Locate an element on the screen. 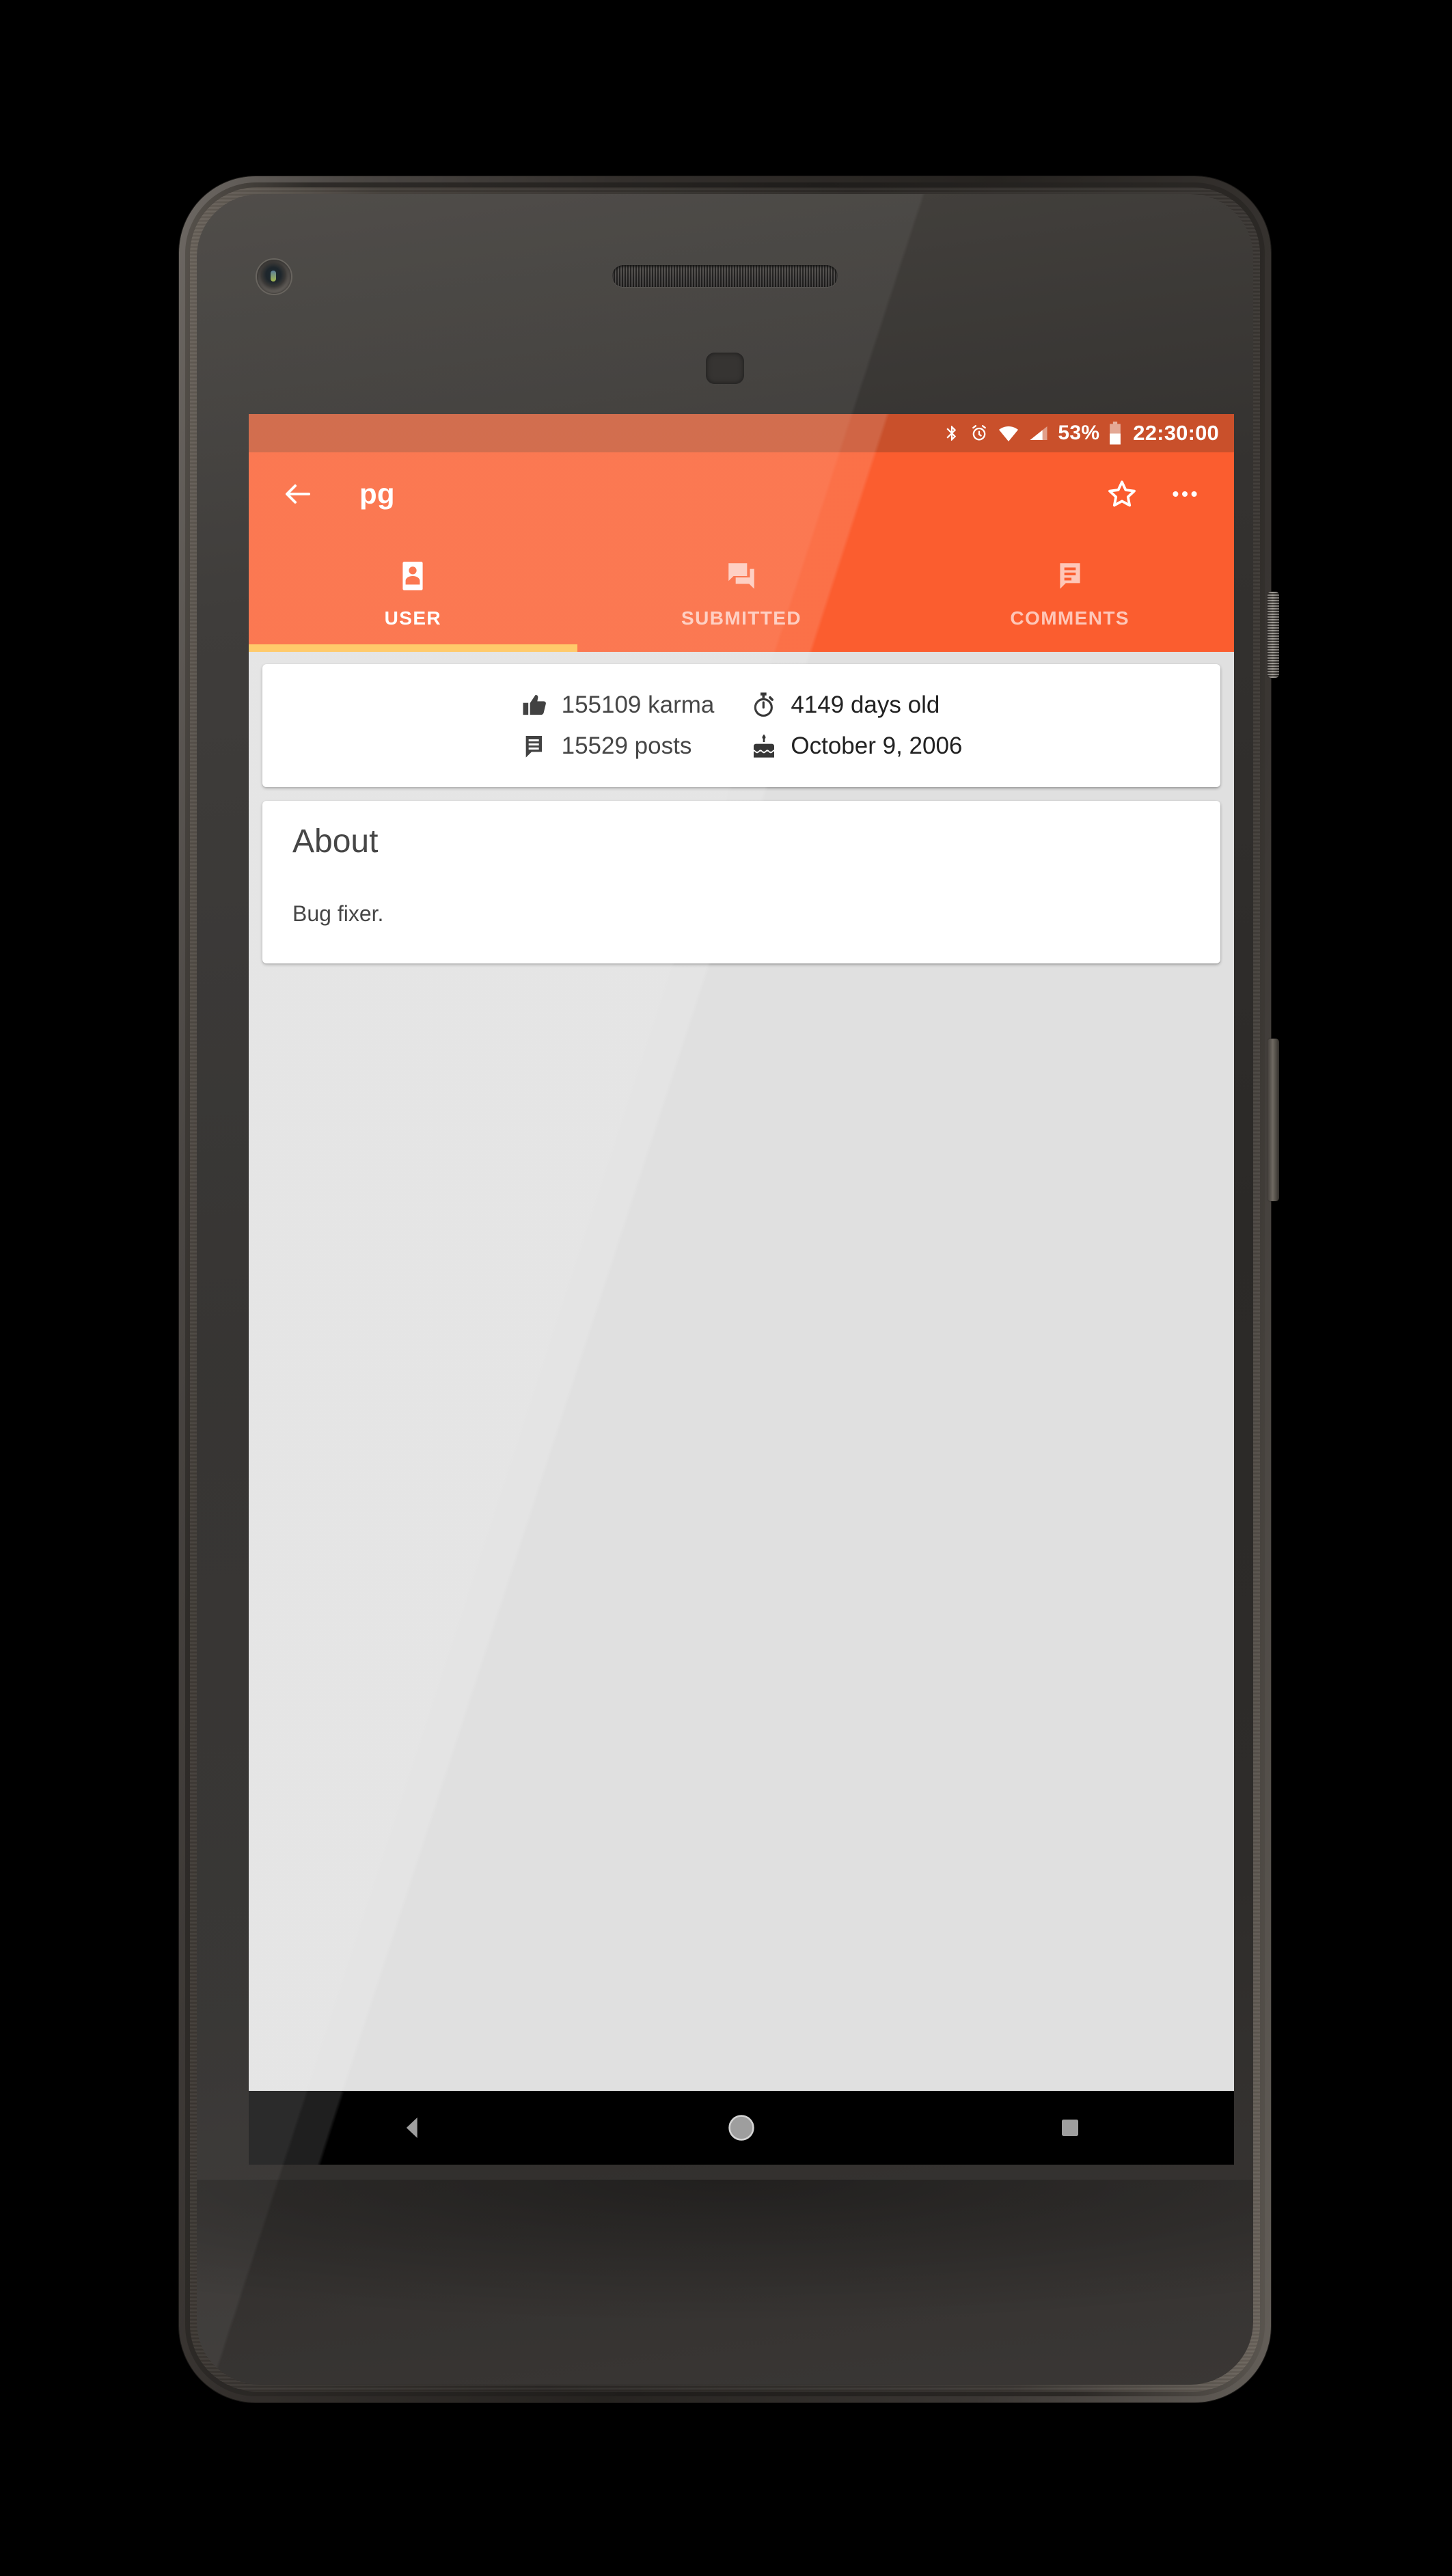 The width and height of the screenshot is (1452, 2576). stat-posts-label: 15529 posts is located at coordinates (626, 745).